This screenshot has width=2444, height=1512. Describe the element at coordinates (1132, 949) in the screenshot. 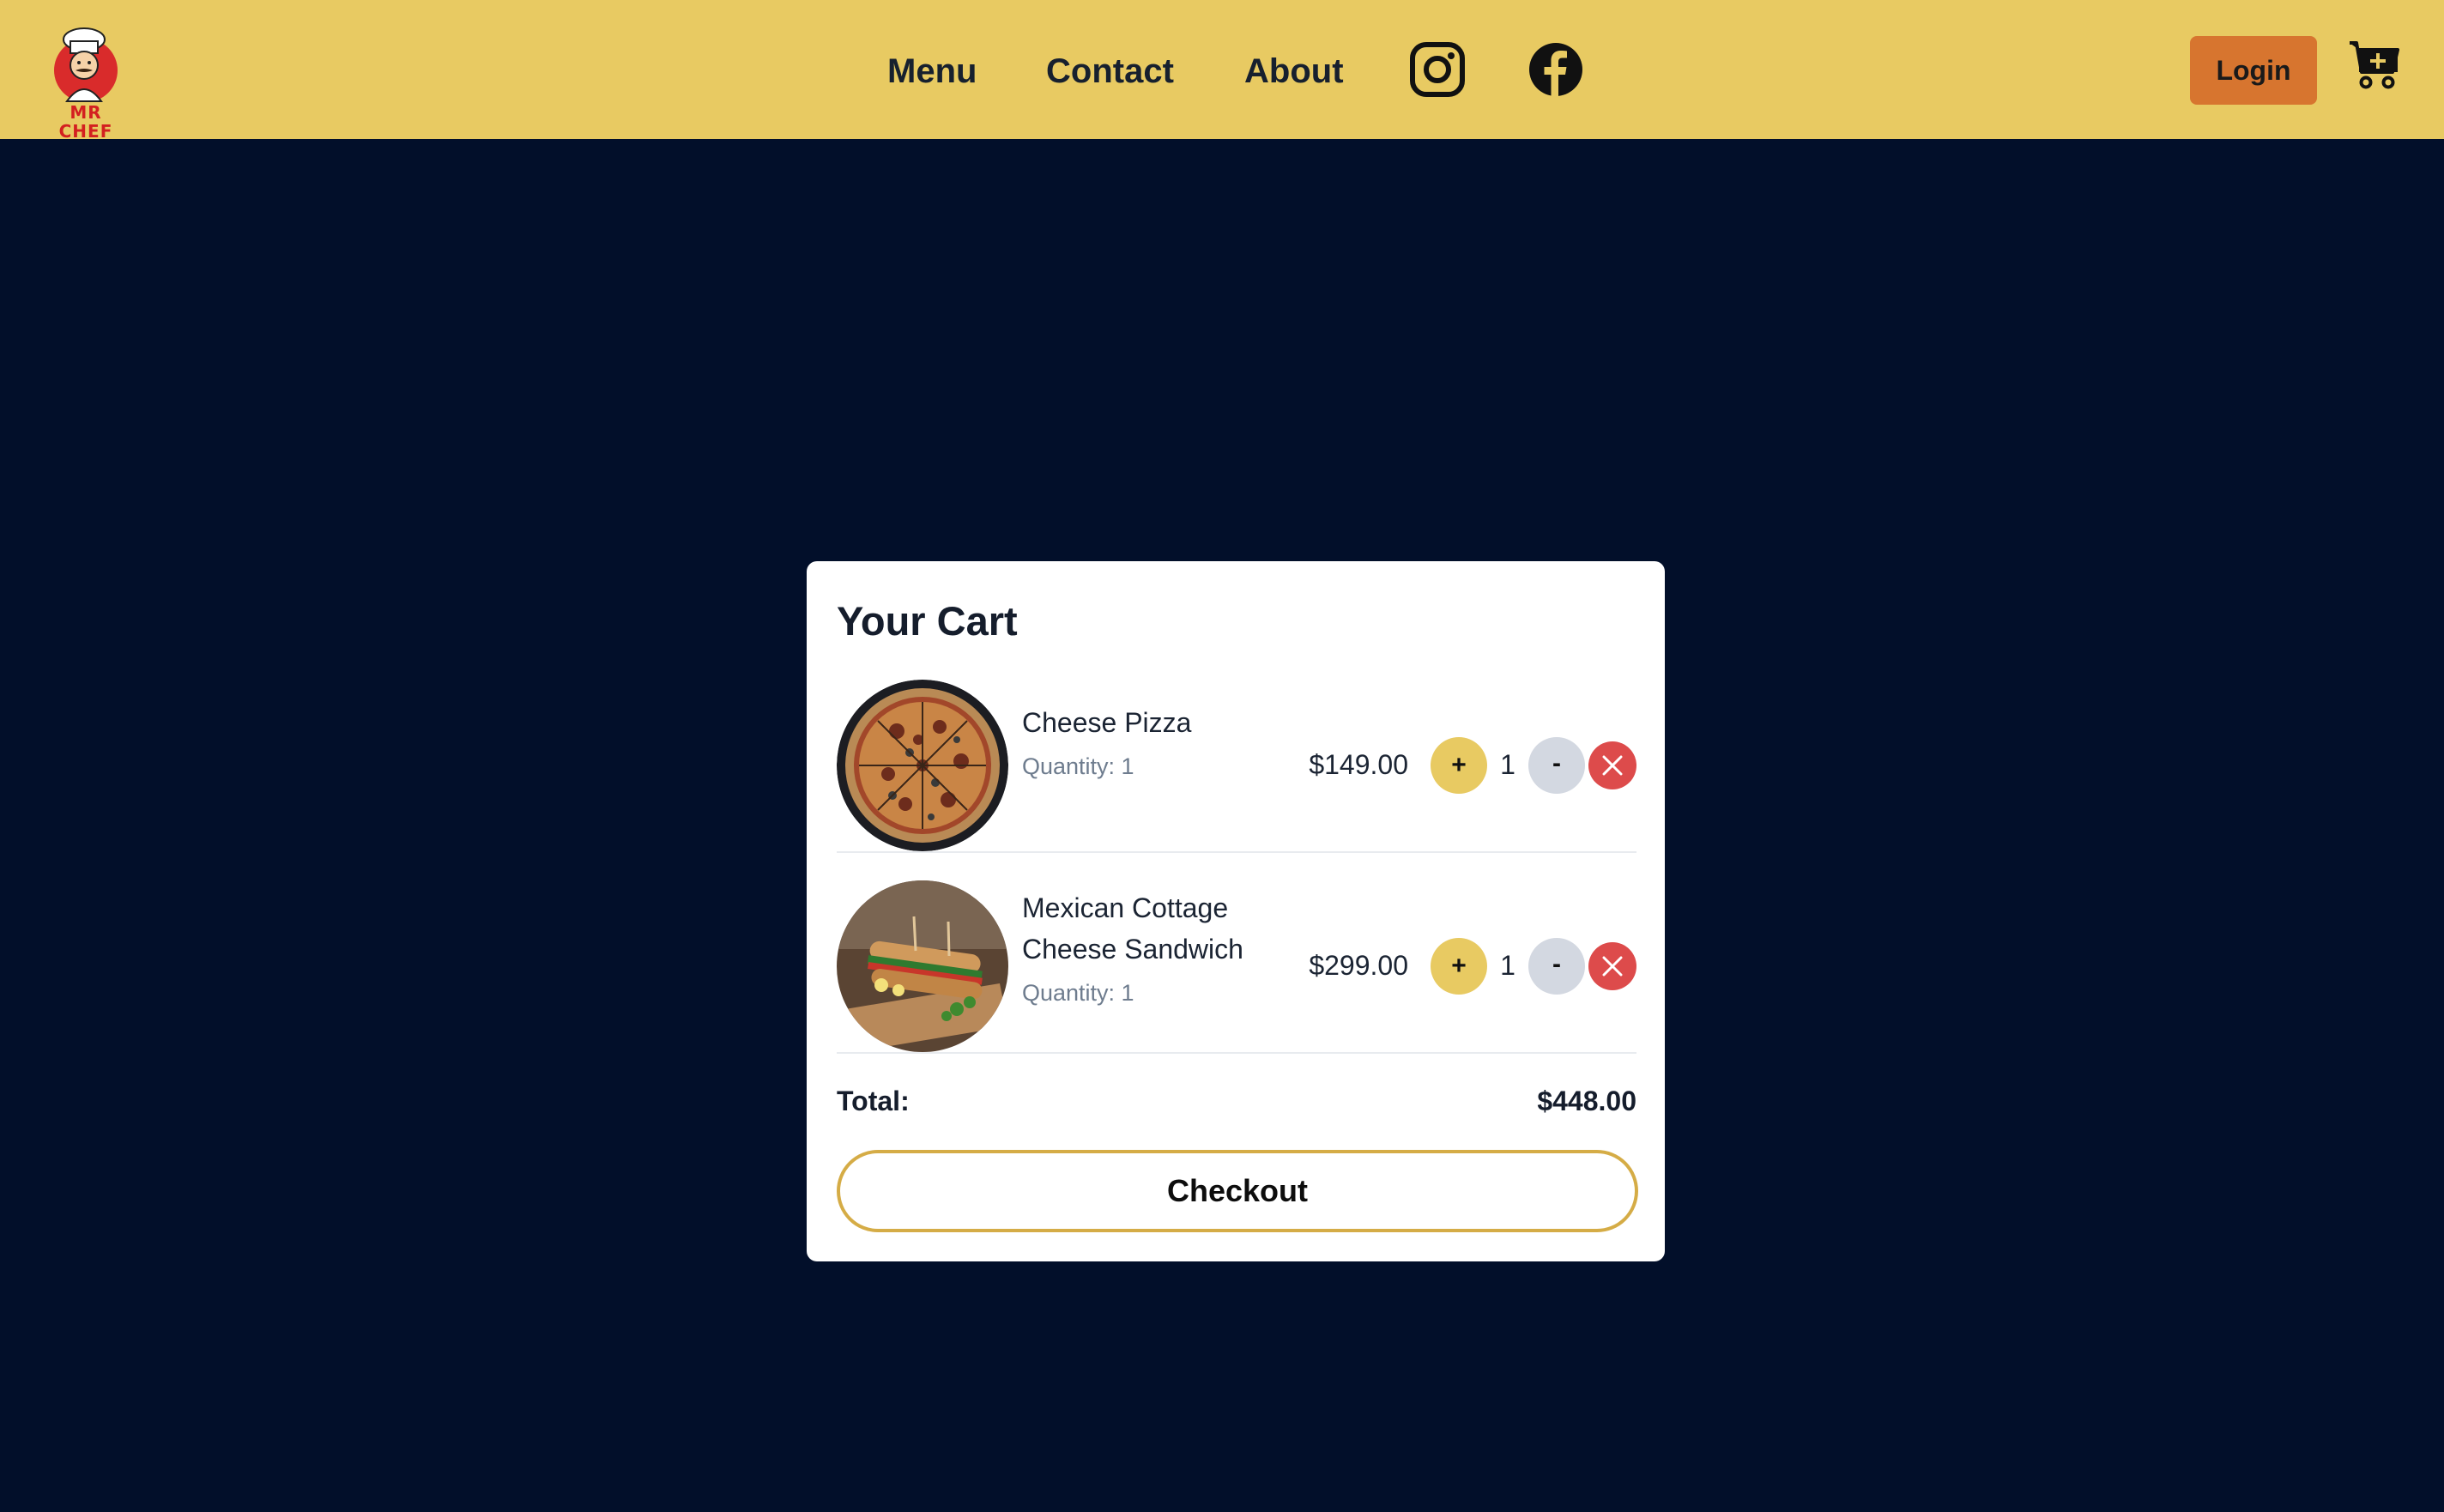

I see `item-name-line-2: Cheese Sandwich` at that location.